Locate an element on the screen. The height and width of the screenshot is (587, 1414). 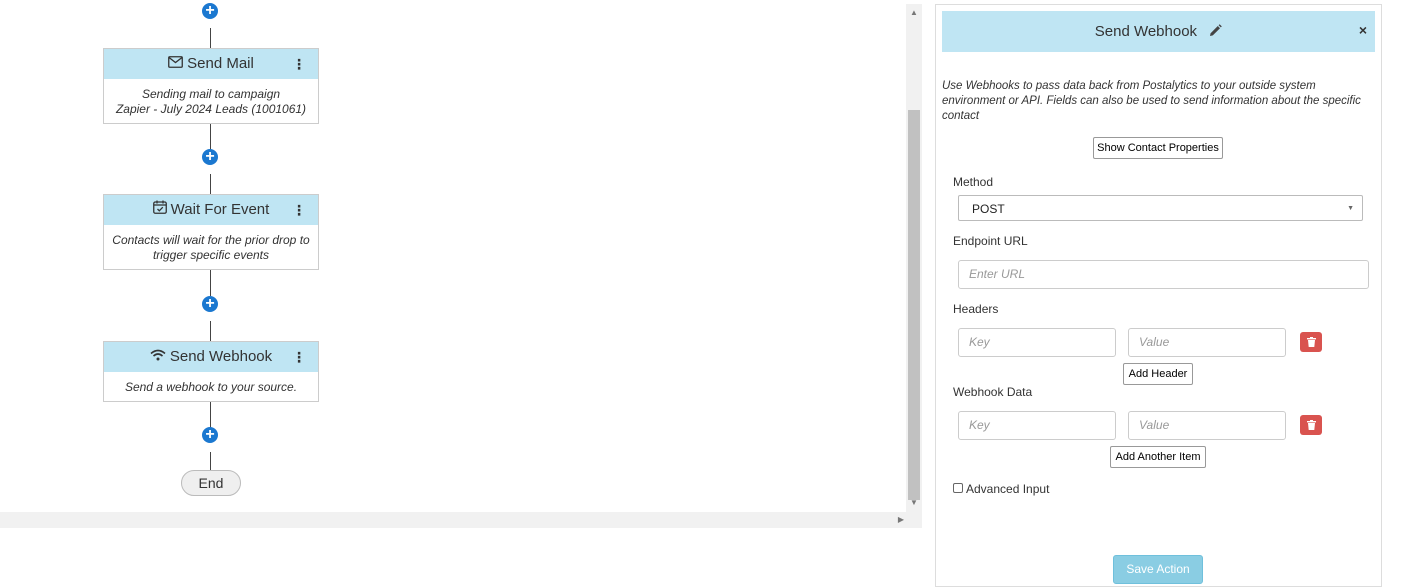
node-body: Send a webhook to your source. is located at coordinates (211, 387).